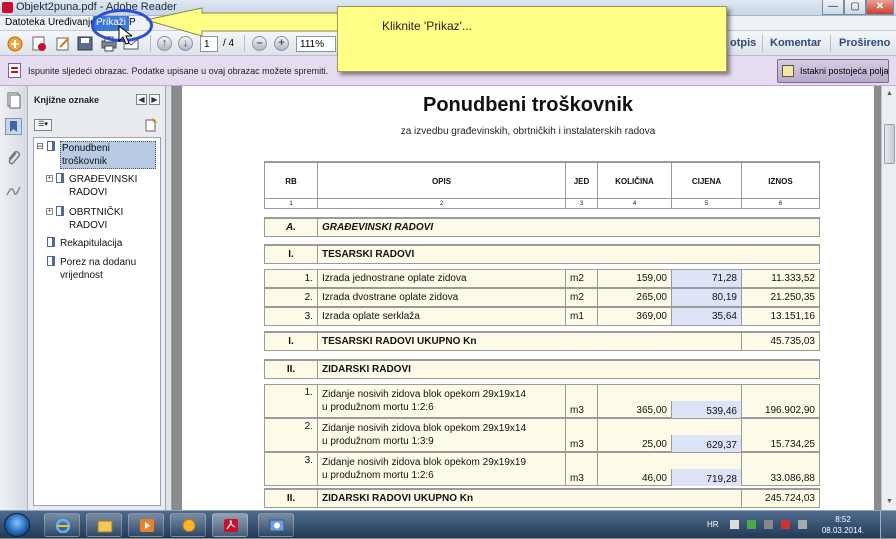 The width and height of the screenshot is (896, 539). Describe the element at coordinates (13, 158) in the screenshot. I see `attachments-icon` at that location.